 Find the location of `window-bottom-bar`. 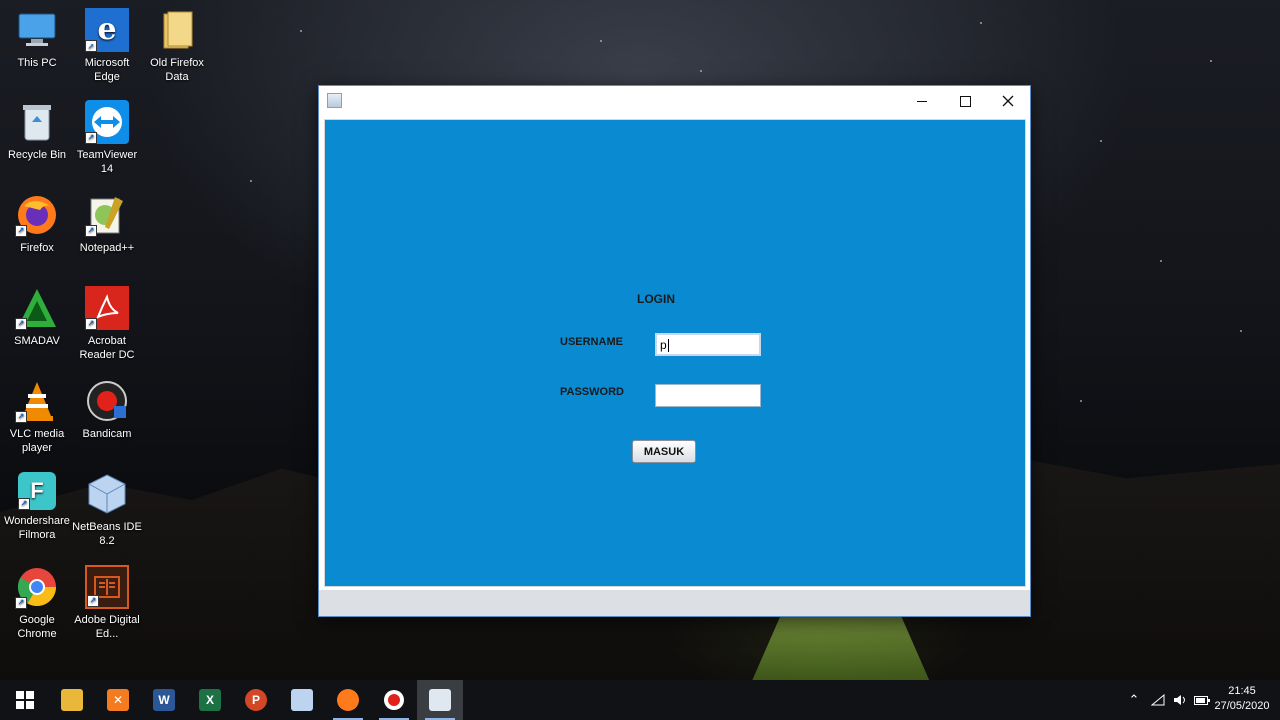

window-bottom-bar is located at coordinates (674, 603).